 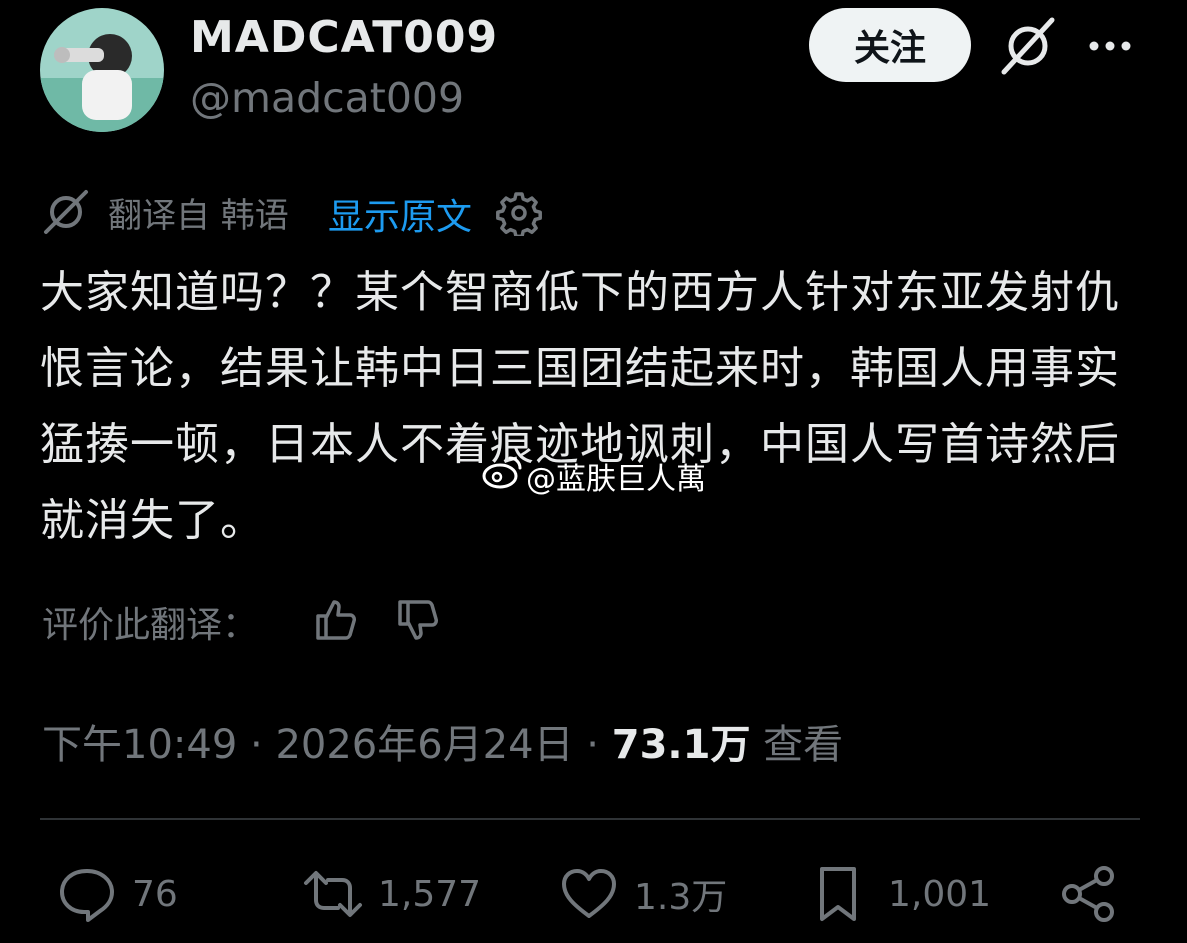 What do you see at coordinates (87, 895) in the screenshot?
I see `reply-icon` at bounding box center [87, 895].